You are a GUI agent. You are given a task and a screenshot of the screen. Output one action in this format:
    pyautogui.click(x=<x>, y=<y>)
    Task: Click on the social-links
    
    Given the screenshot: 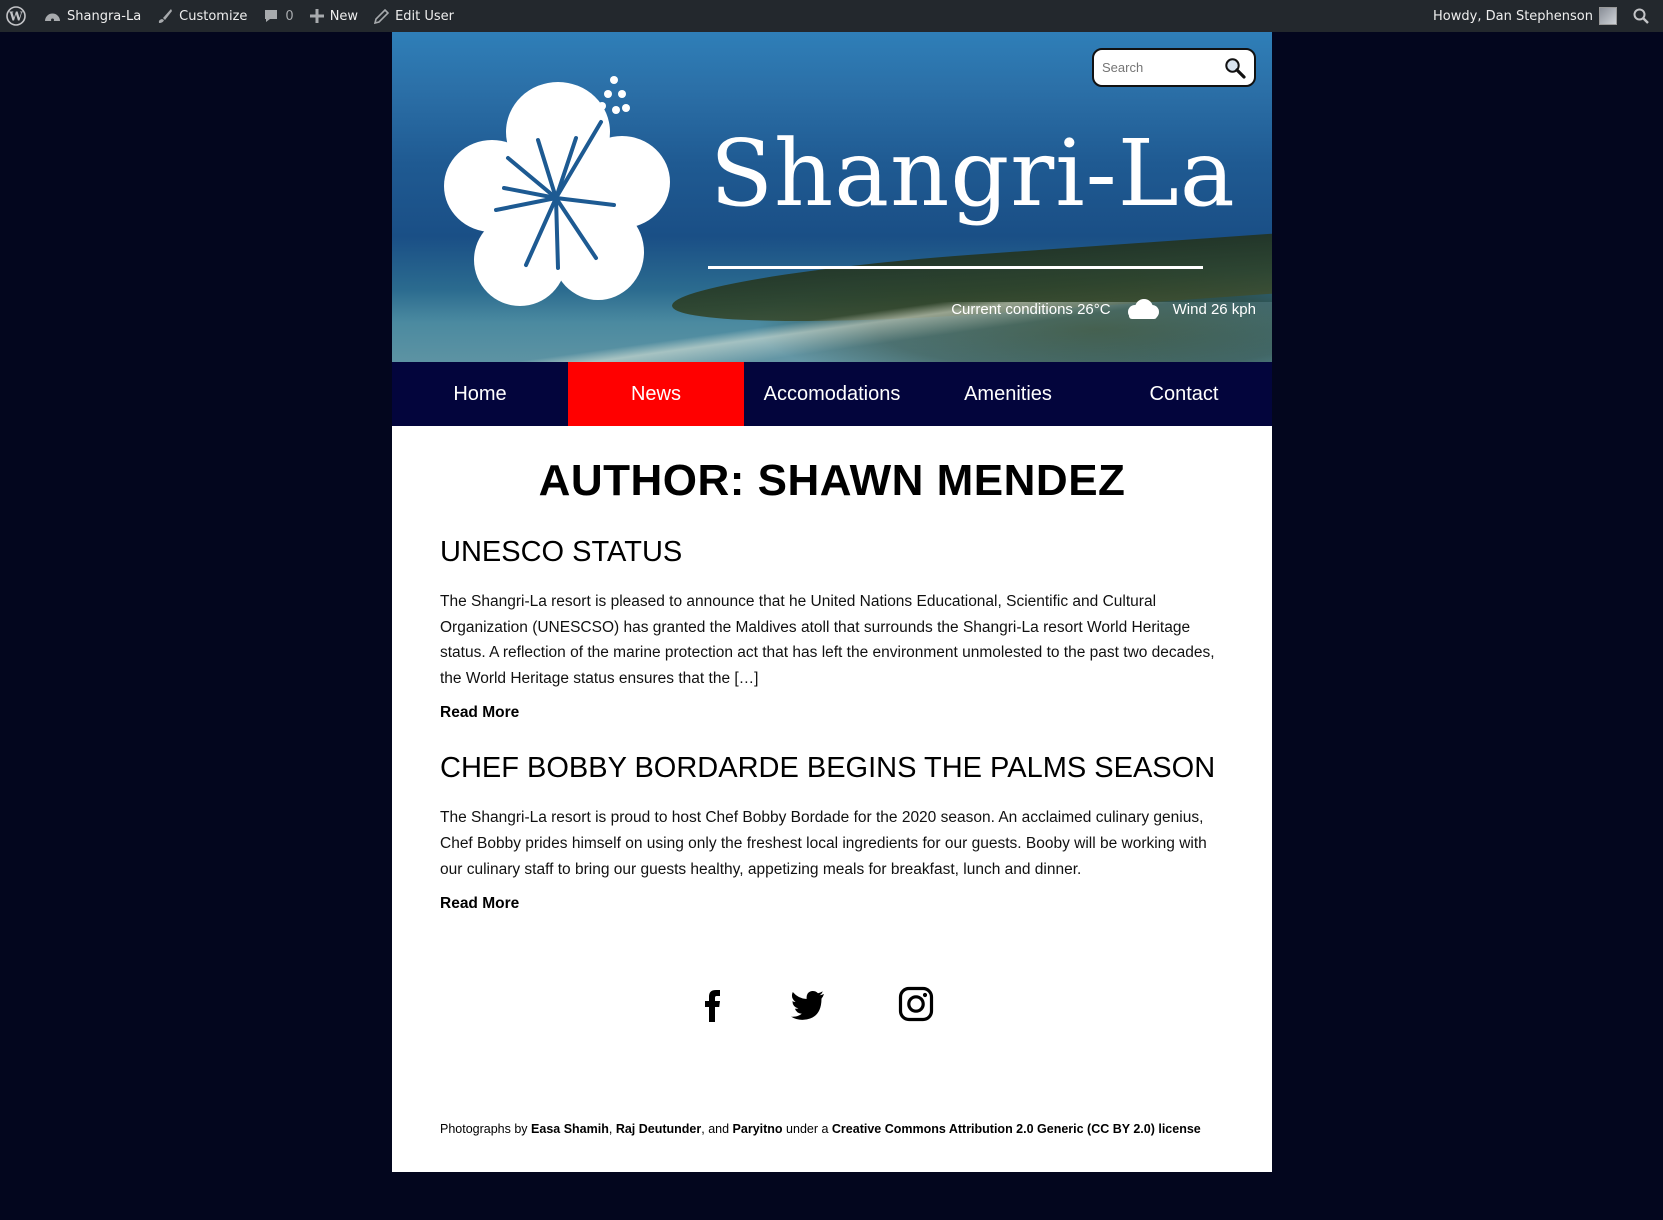 What is the action you would take?
    pyautogui.click(x=832, y=1009)
    